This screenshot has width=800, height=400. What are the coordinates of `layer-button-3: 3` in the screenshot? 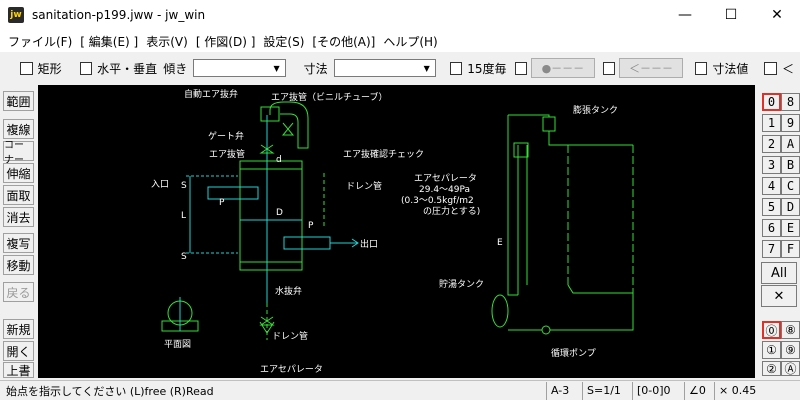 It's located at (771, 165).